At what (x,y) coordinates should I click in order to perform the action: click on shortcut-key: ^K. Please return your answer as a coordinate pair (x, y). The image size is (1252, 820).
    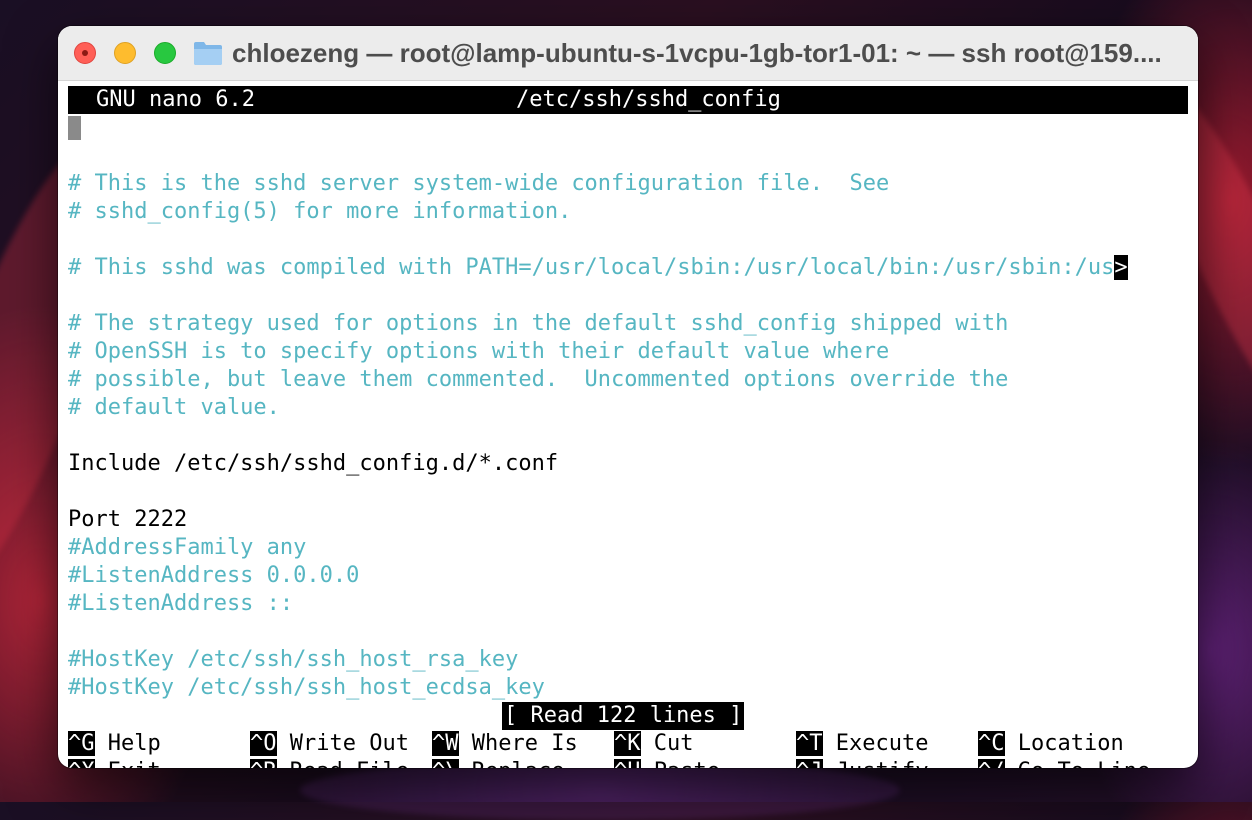
    Looking at the image, I should click on (627, 743).